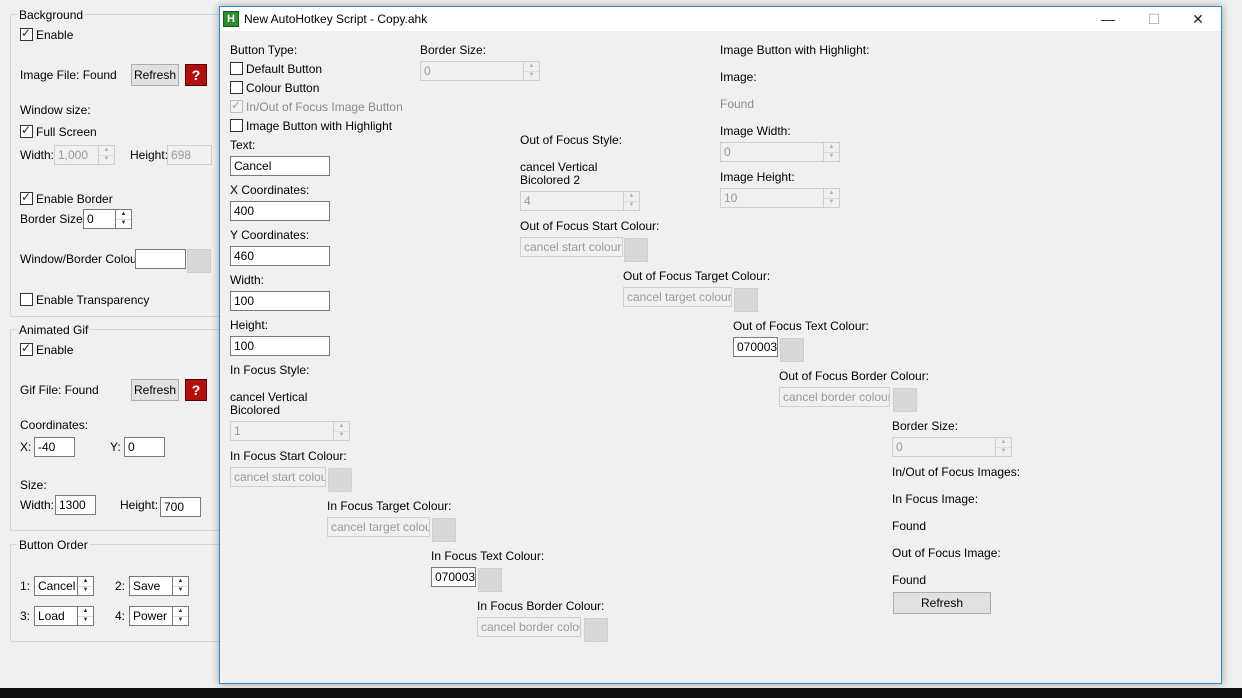  What do you see at coordinates (55, 350) in the screenshot?
I see `gif-enable-label: Enable` at bounding box center [55, 350].